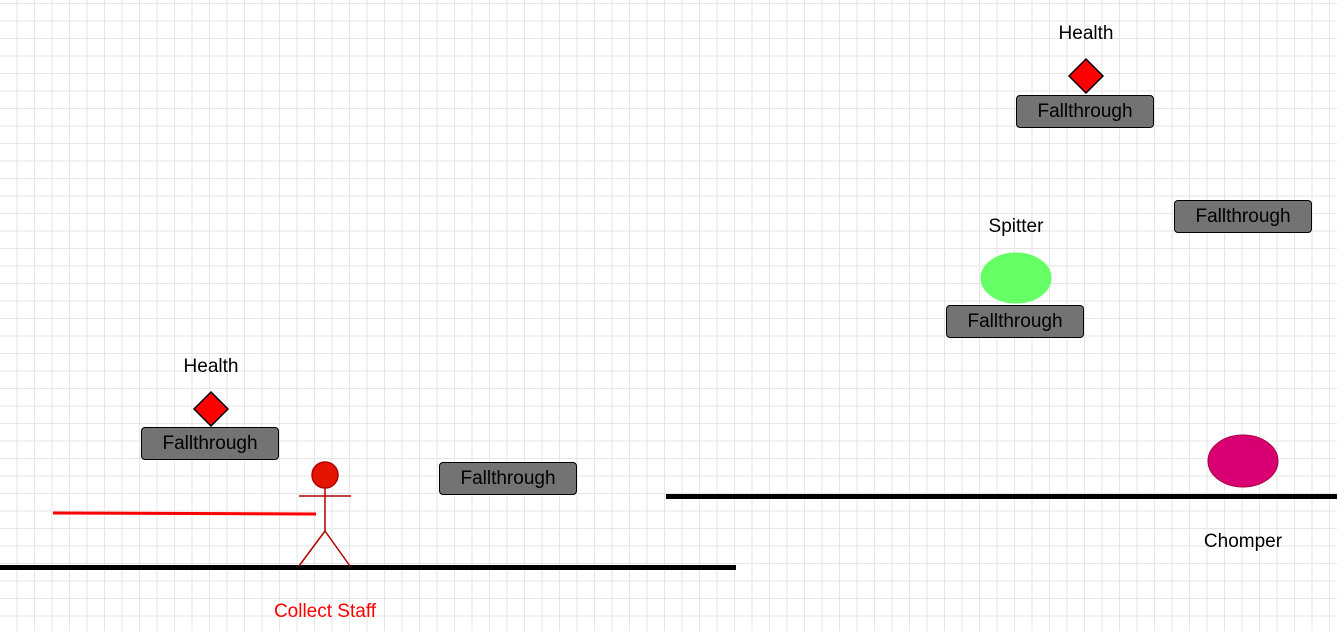 The height and width of the screenshot is (631, 1337). Describe the element at coordinates (184, 513) in the screenshot. I see `staff-line-icon` at that location.